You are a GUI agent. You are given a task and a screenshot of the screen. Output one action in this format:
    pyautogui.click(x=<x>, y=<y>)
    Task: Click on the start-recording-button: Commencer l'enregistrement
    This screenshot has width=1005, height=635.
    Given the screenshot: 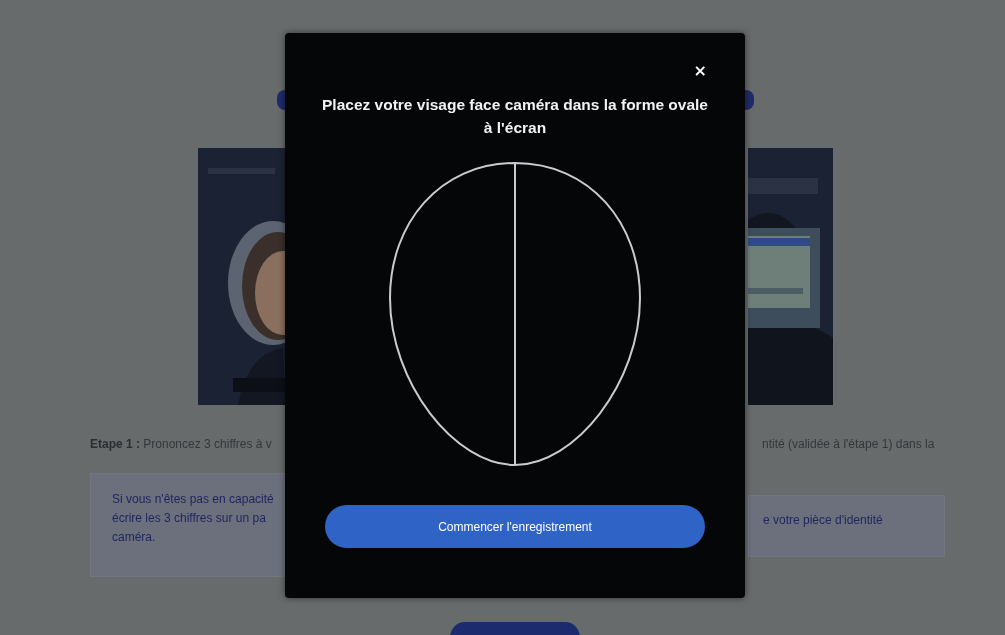 What is the action you would take?
    pyautogui.click(x=515, y=526)
    